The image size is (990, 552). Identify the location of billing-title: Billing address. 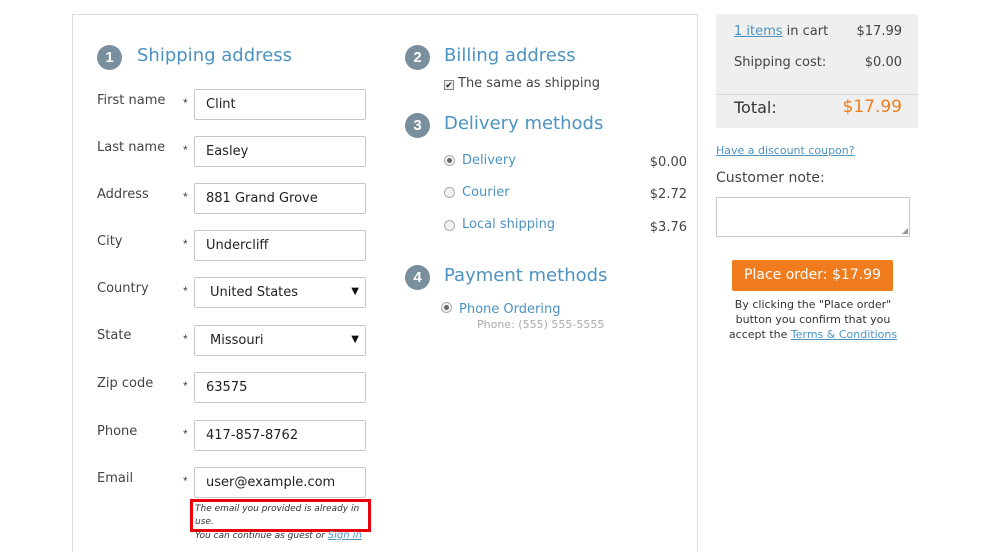
(510, 55).